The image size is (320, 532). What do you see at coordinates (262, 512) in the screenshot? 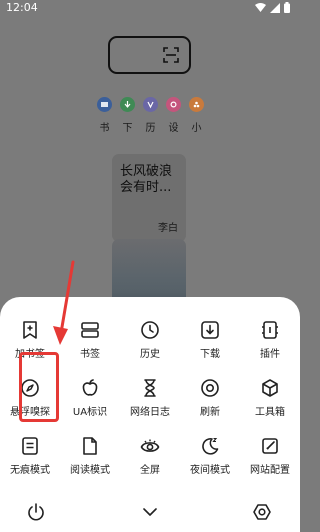
I see `settings-hexagon-icon` at bounding box center [262, 512].